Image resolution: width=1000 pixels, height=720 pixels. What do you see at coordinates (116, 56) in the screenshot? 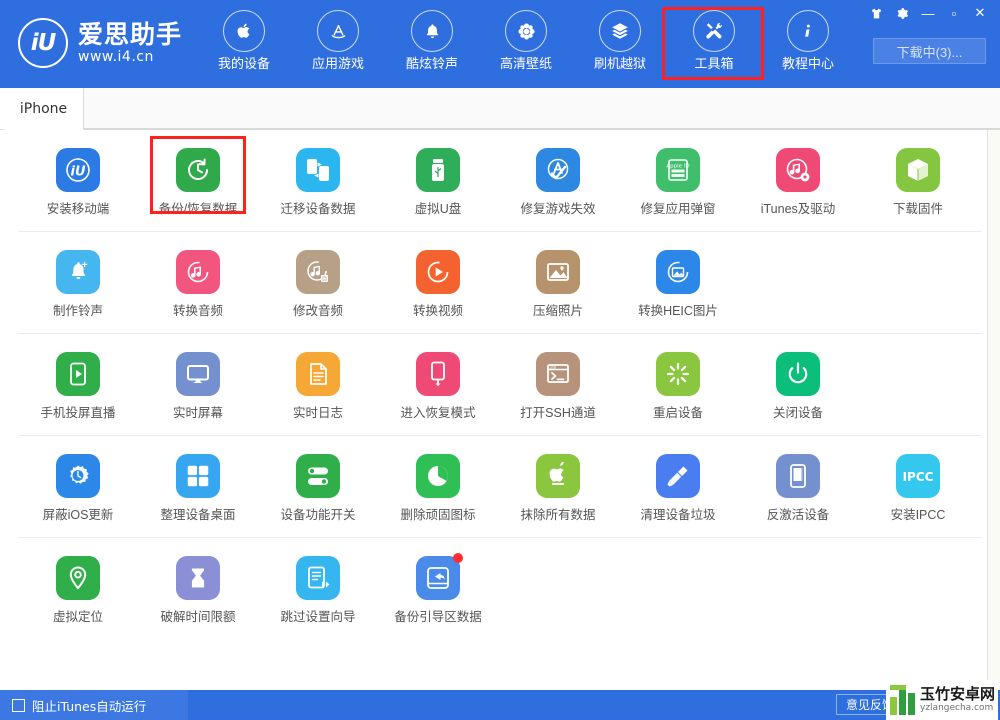
I see `brand-url: www.i4.cn` at bounding box center [116, 56].